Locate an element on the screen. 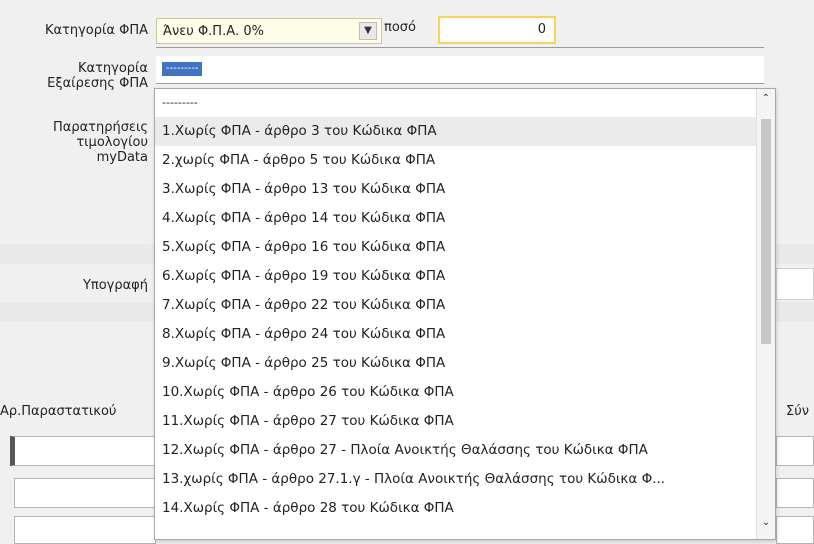  vat-exemption-label: Κατηγορία Εξαίρεσης ΦΠΑ is located at coordinates (79, 76).